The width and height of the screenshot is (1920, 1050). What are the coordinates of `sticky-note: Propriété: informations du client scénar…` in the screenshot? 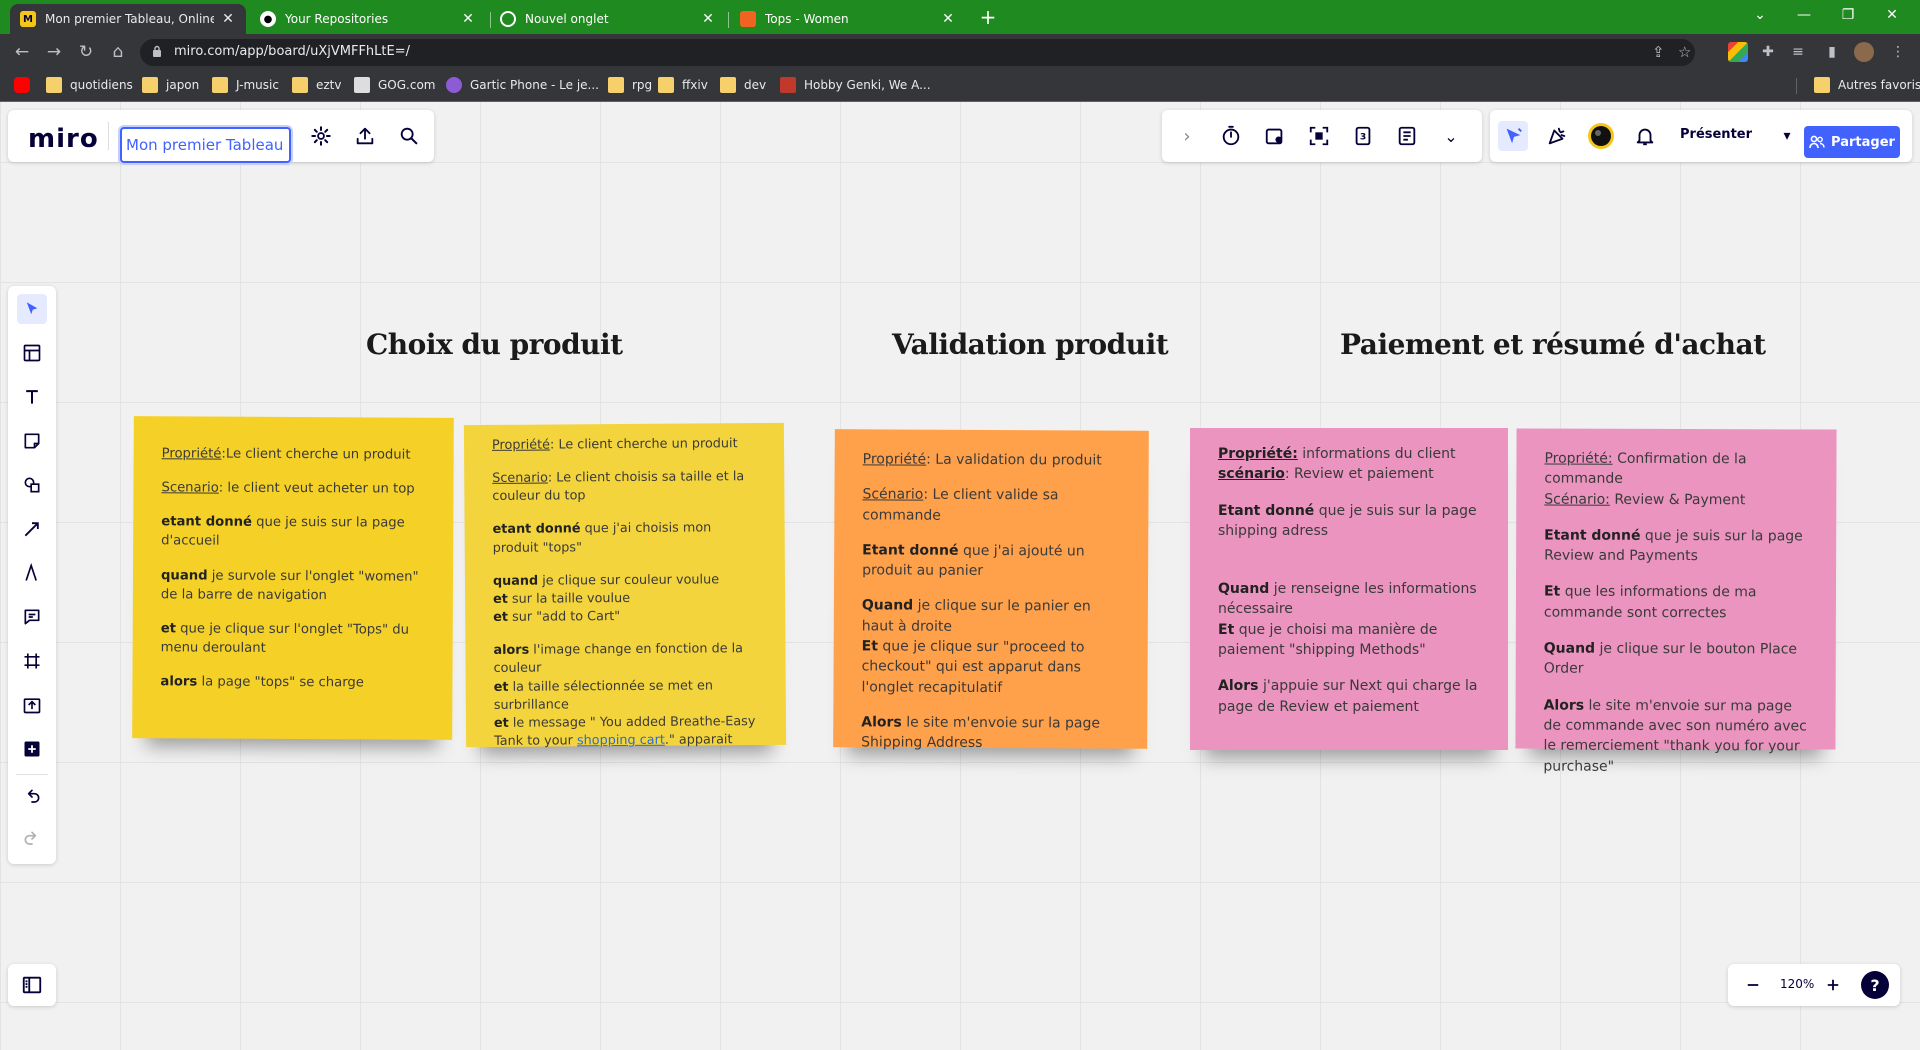 It's located at (1349, 589).